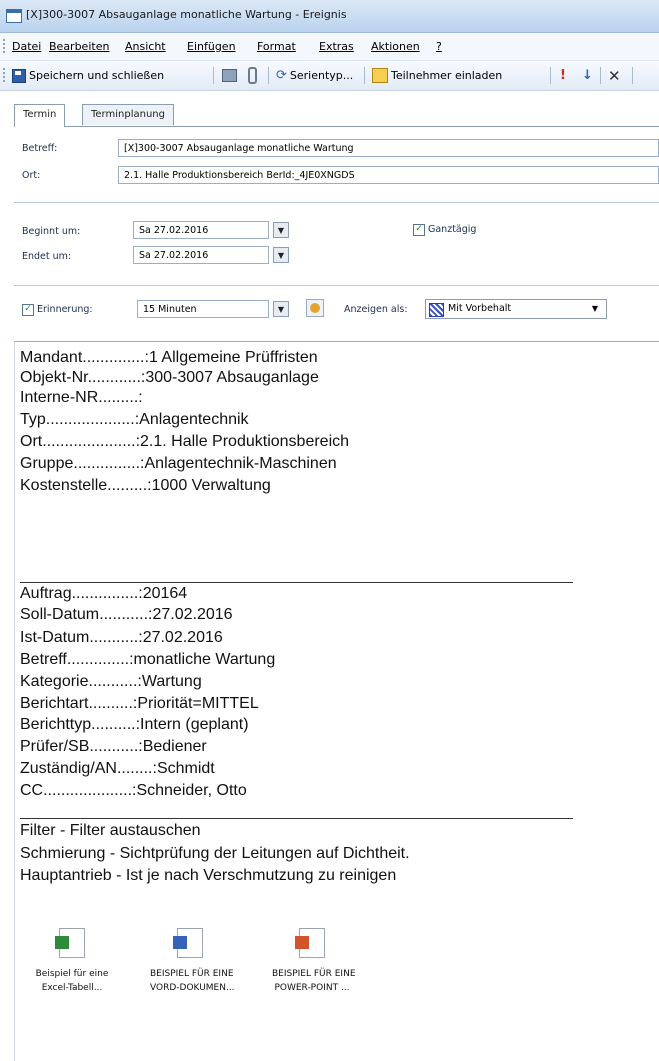  I want to click on delete-button: ✕, so click(614, 75).